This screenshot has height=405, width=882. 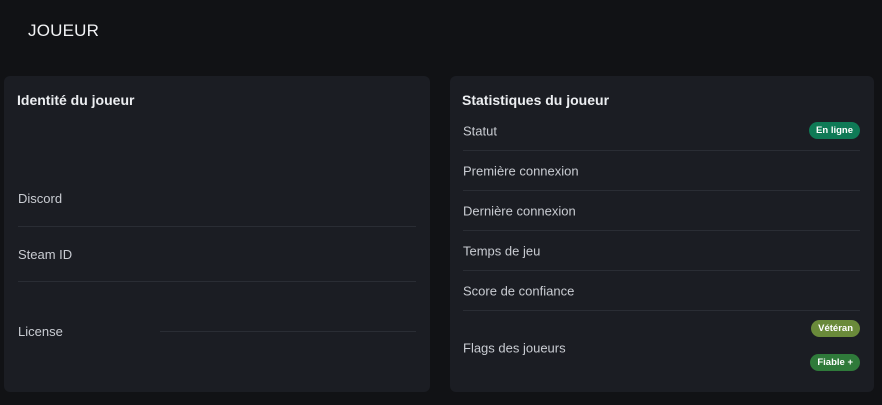 What do you see at coordinates (834, 130) in the screenshot?
I see `status-badge: En ligne` at bounding box center [834, 130].